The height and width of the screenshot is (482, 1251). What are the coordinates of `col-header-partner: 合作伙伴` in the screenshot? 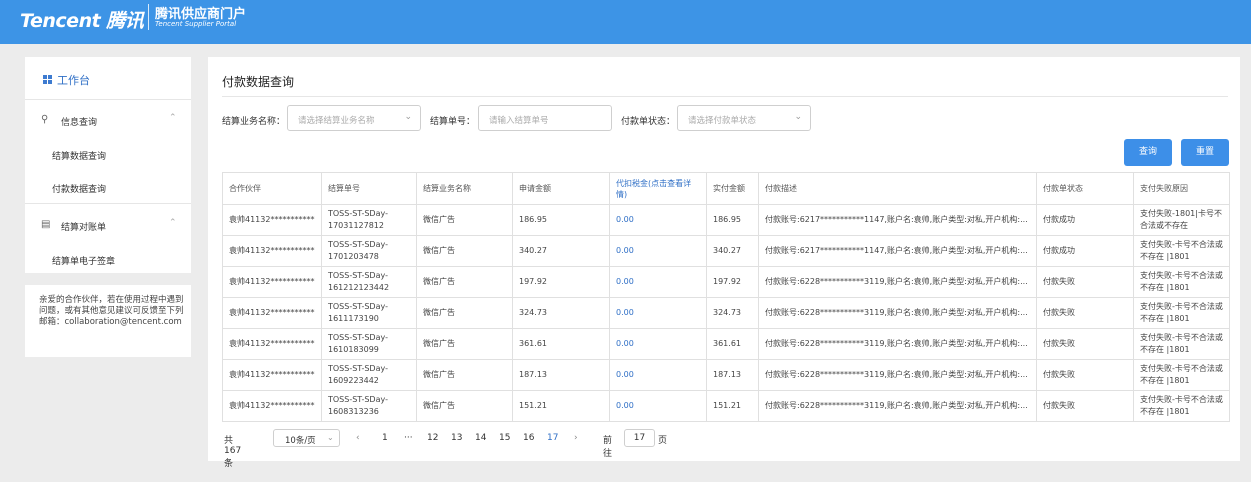 It's located at (272, 188).